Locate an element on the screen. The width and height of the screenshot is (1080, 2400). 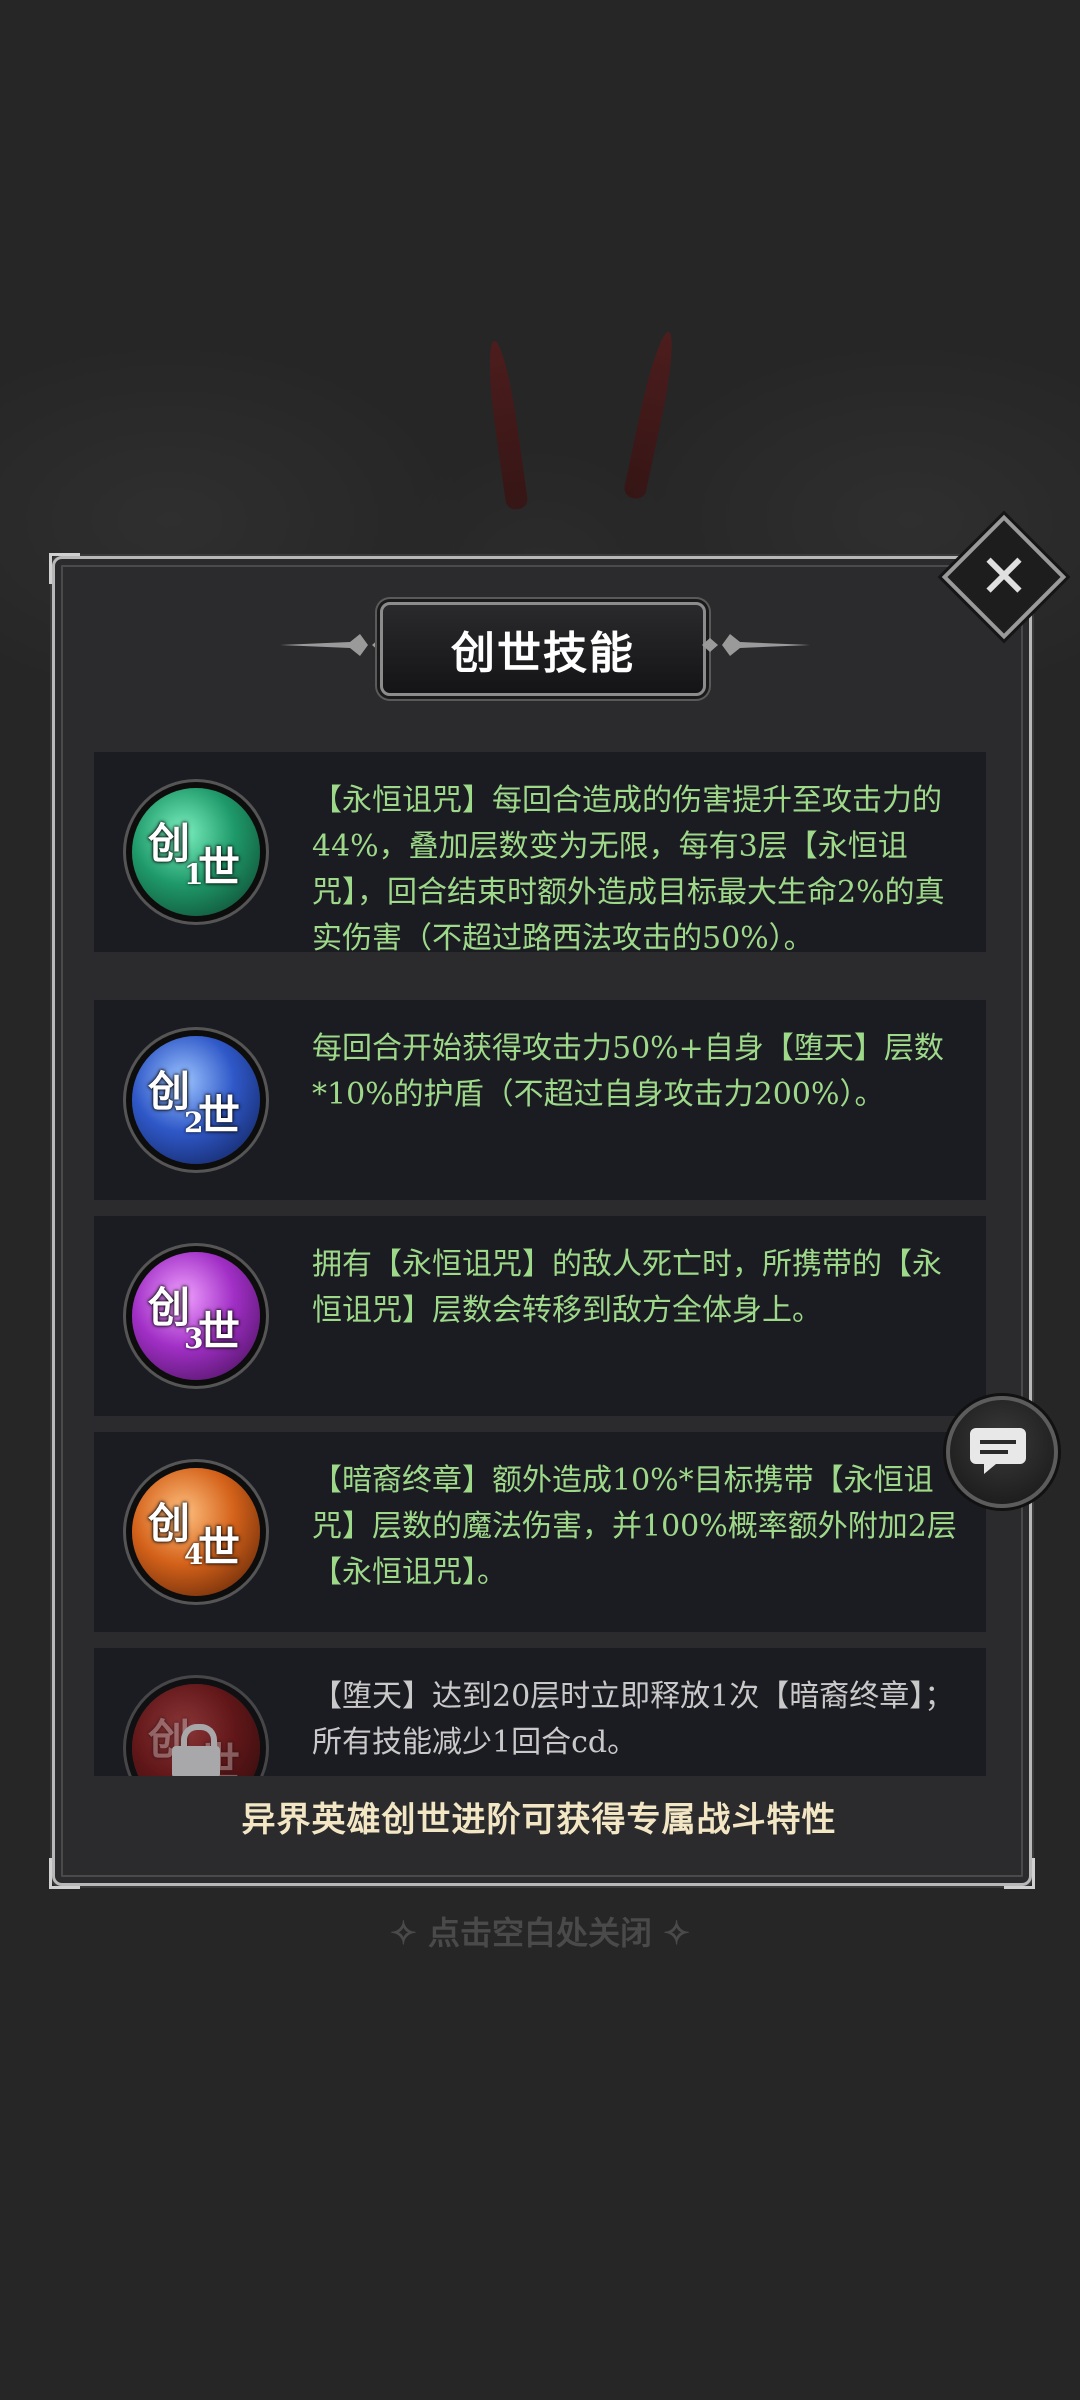
tap-blank-to-close-hint: ✧ 点击空白处关闭 ✧ is located at coordinates (540, 1931).